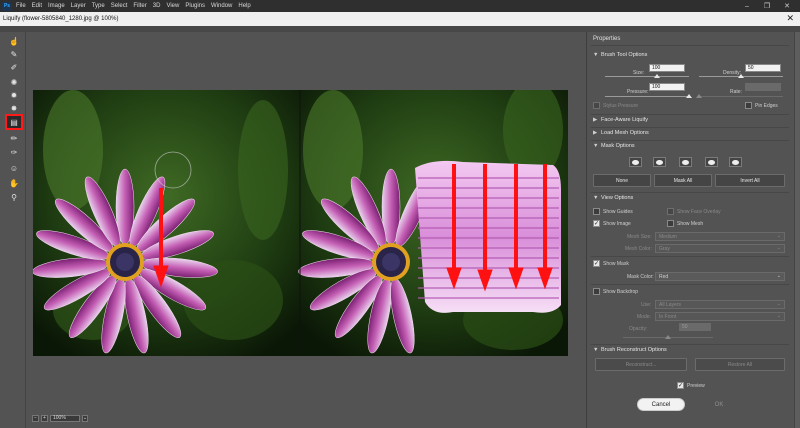  Describe the element at coordinates (635, 162) in the screenshot. I see `replace-selection-icon` at that location.